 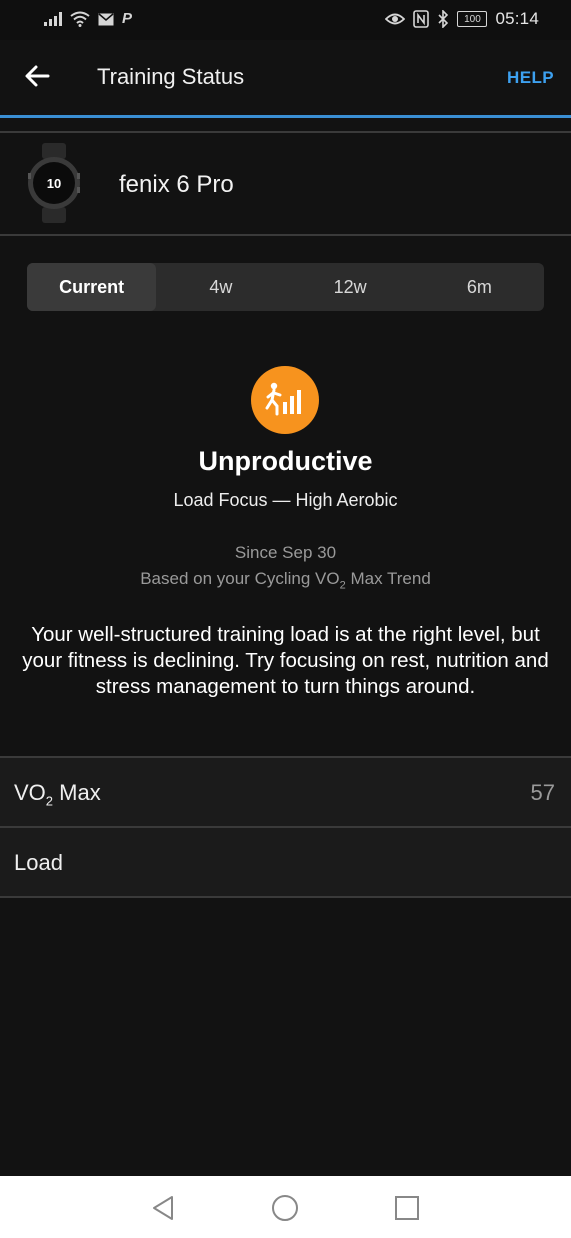 I want to click on divider, so click(x=285, y=235).